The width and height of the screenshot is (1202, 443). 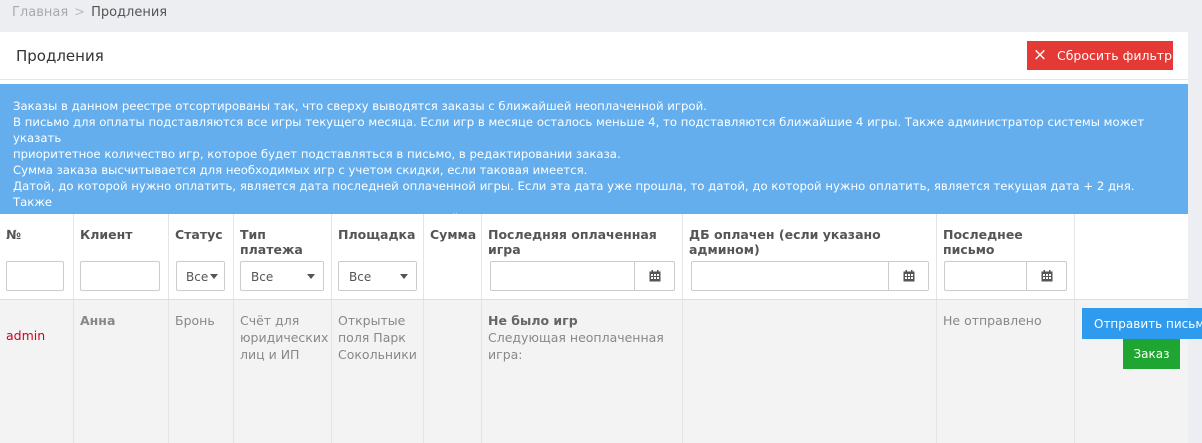 What do you see at coordinates (270, 354) in the screenshot?
I see `payment-type-line: лиц и ИП` at bounding box center [270, 354].